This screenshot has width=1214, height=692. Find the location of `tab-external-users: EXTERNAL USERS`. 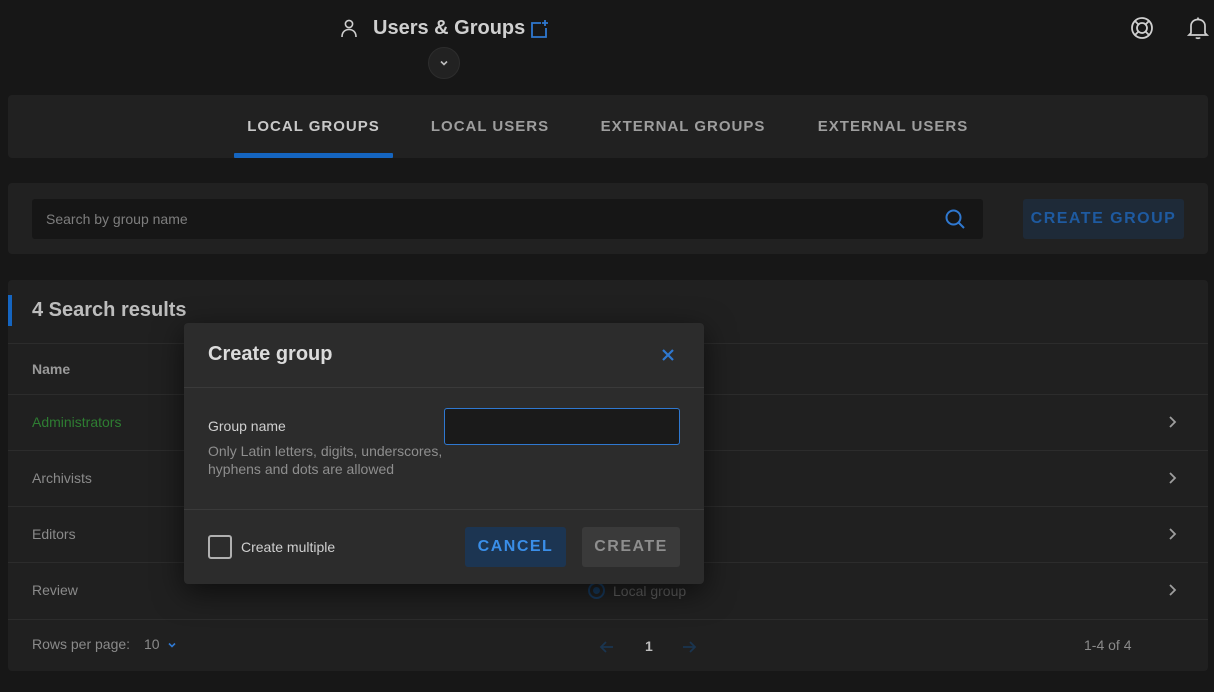

tab-external-users: EXTERNAL USERS is located at coordinates (893, 126).